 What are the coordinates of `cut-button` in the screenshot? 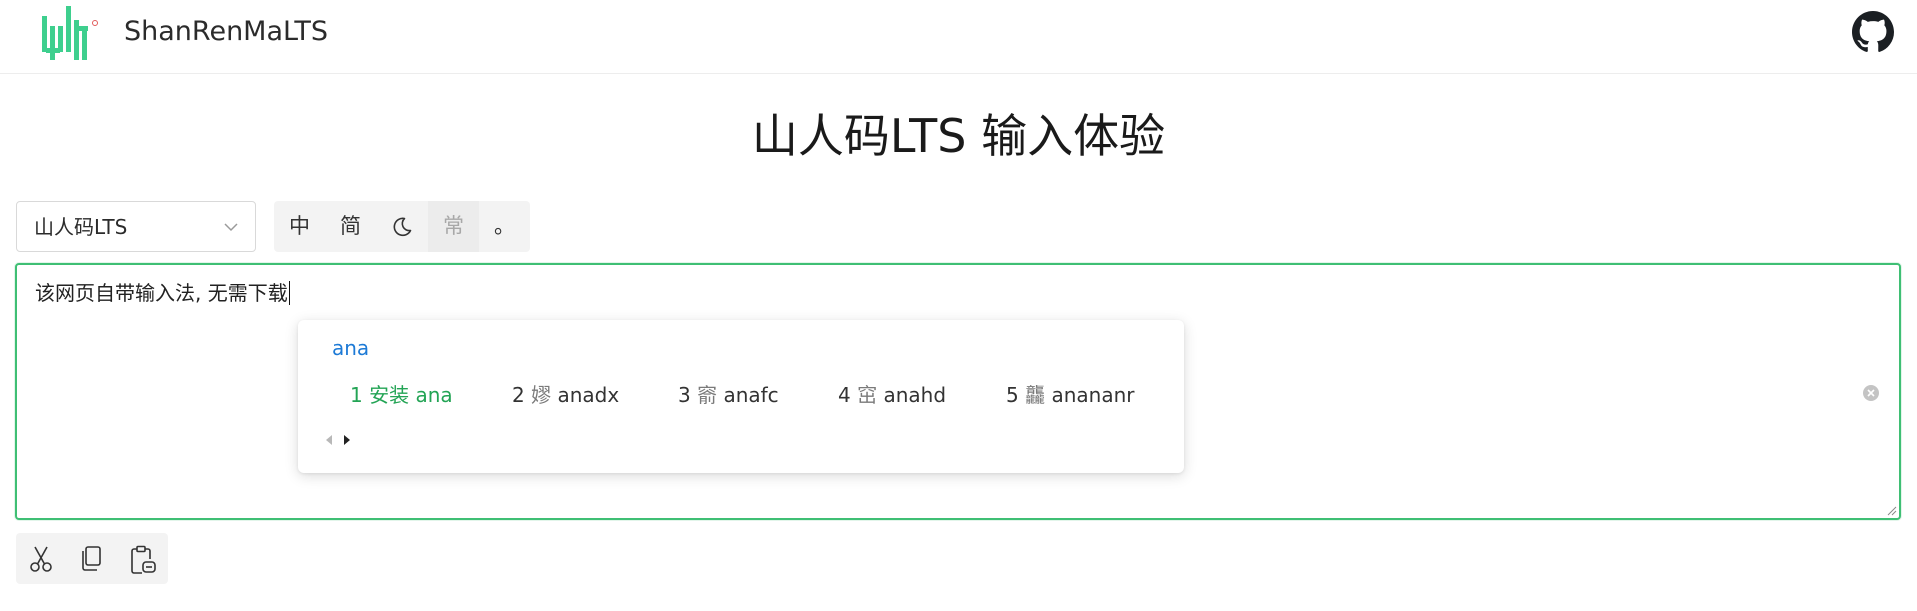 It's located at (41, 558).